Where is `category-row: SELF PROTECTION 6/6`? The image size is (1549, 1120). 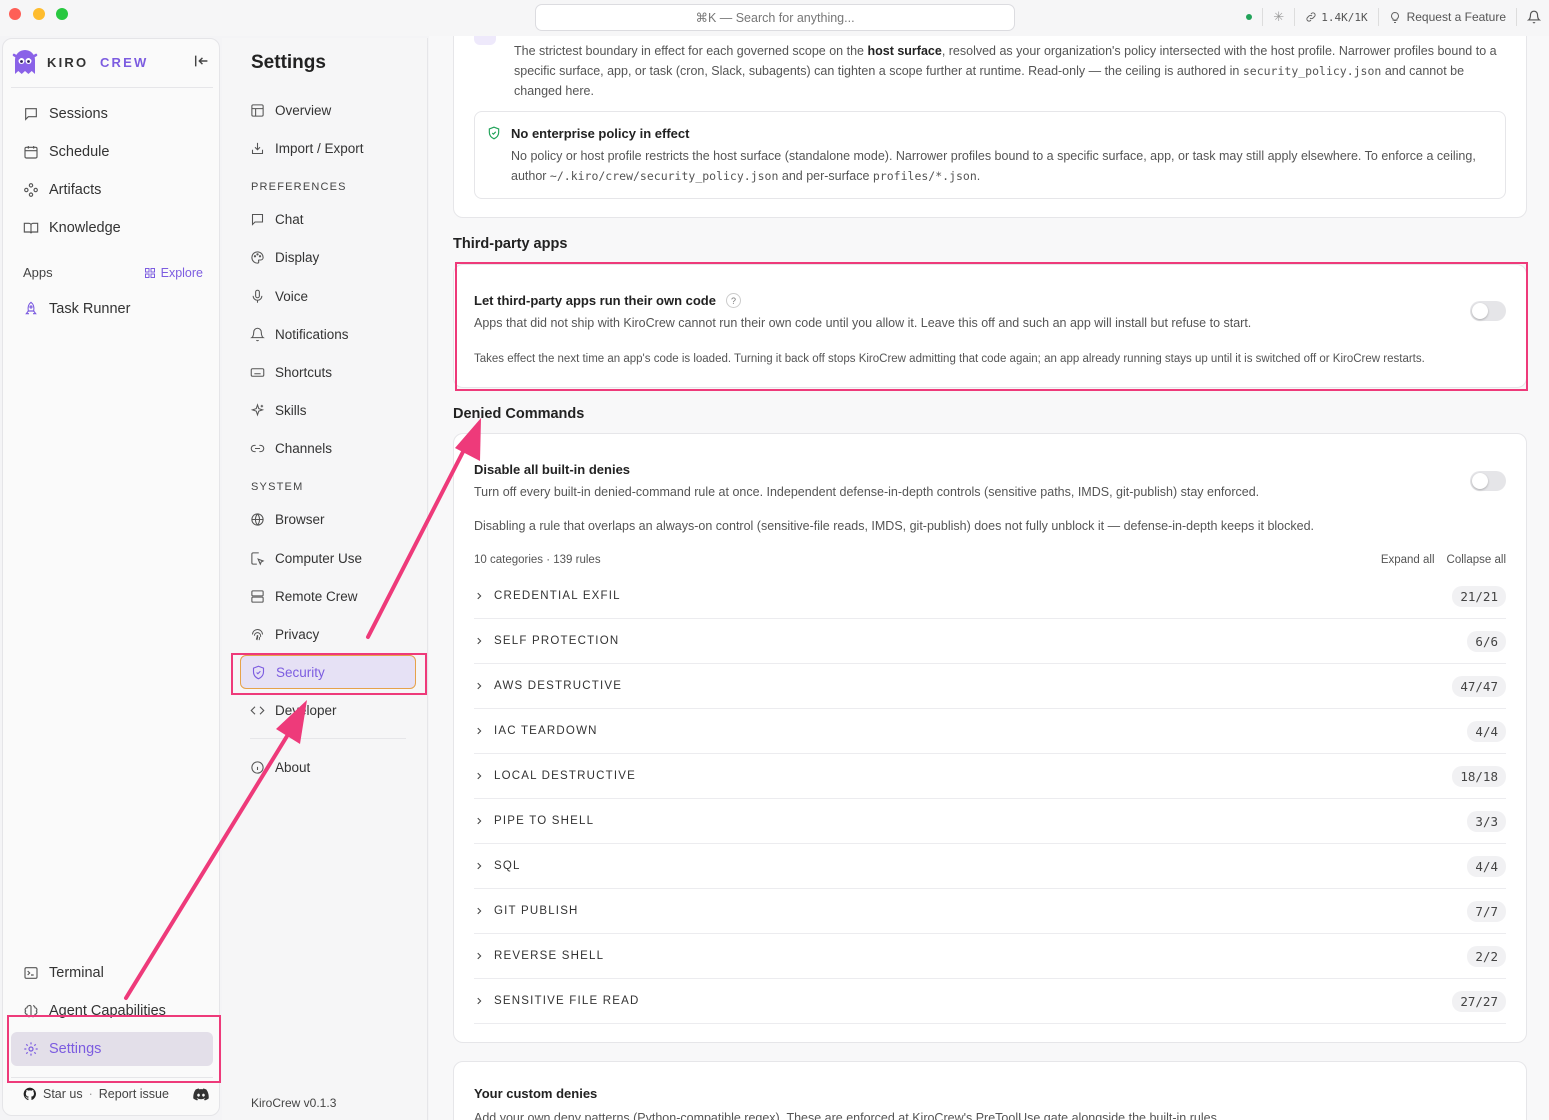 category-row: SELF PROTECTION 6/6 is located at coordinates (990, 641).